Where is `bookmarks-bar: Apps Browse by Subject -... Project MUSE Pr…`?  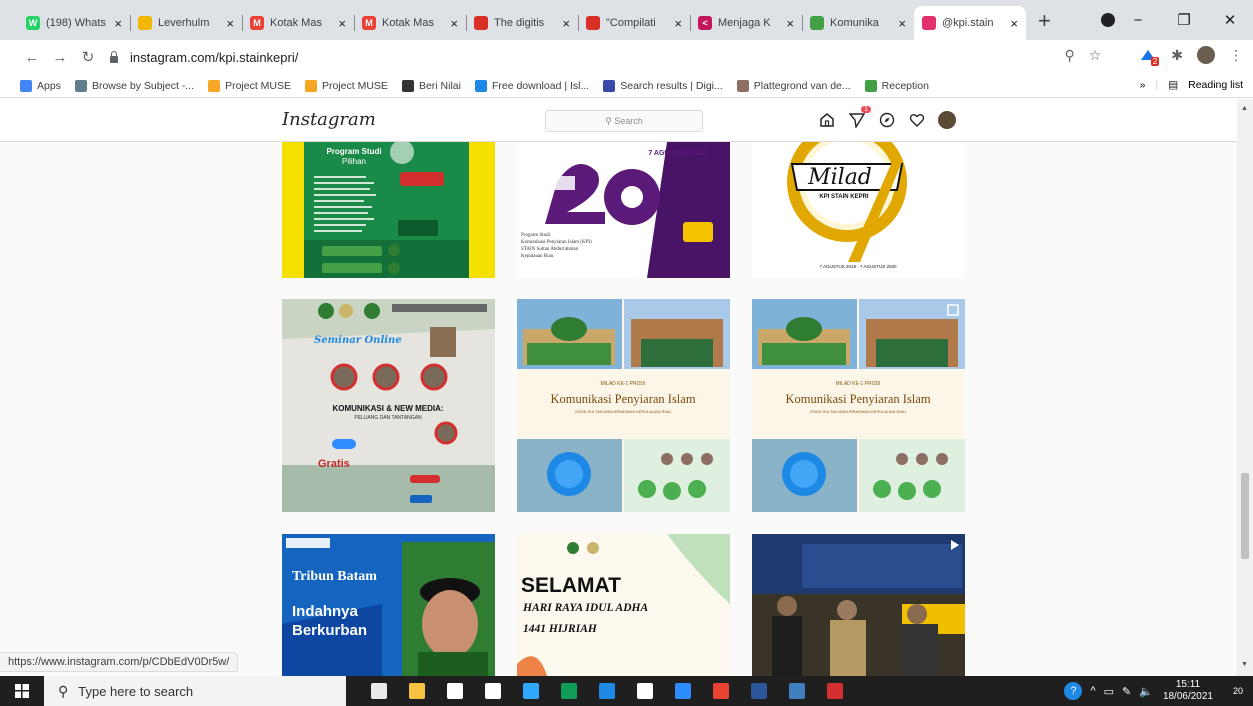 bookmarks-bar: Apps Browse by Subject -... Project MUSE Pr… is located at coordinates (626, 86).